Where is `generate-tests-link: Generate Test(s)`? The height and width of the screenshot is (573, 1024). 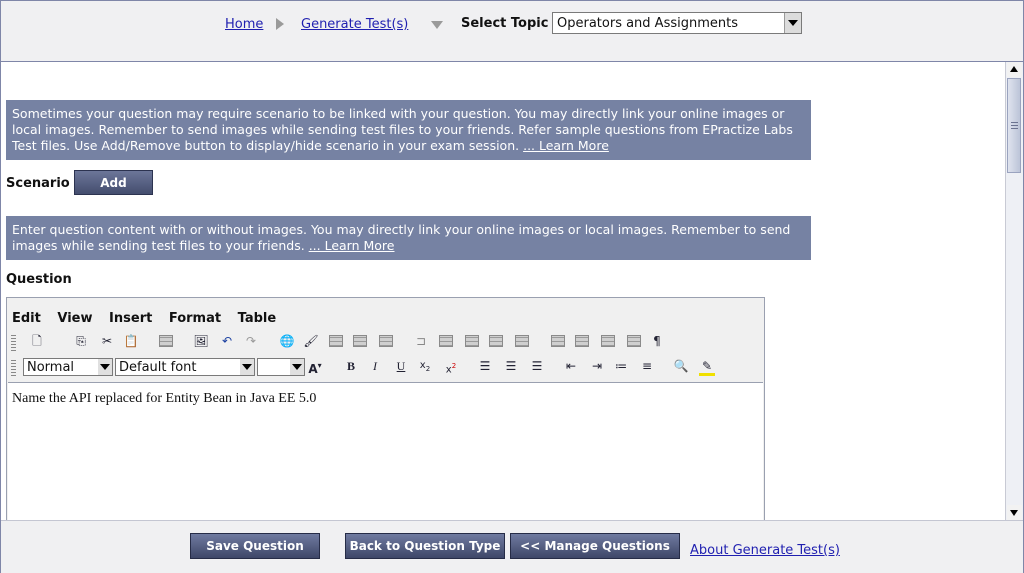
generate-tests-link: Generate Test(s) is located at coordinates (354, 24).